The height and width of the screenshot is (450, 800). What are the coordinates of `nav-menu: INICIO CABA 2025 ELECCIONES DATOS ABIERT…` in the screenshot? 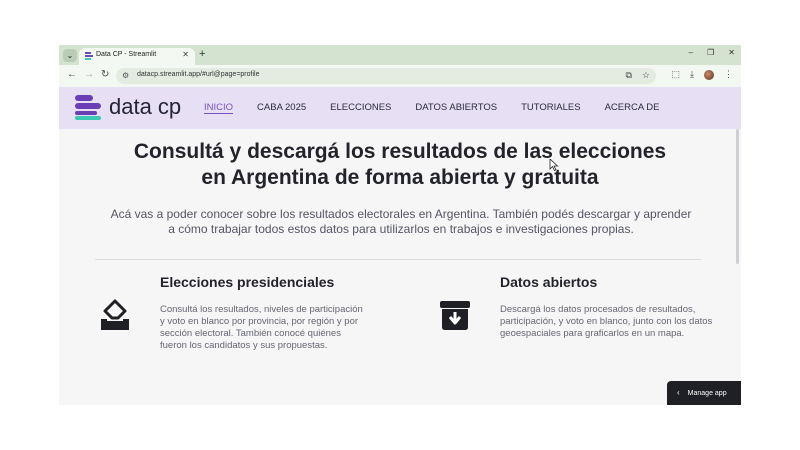 It's located at (443, 107).